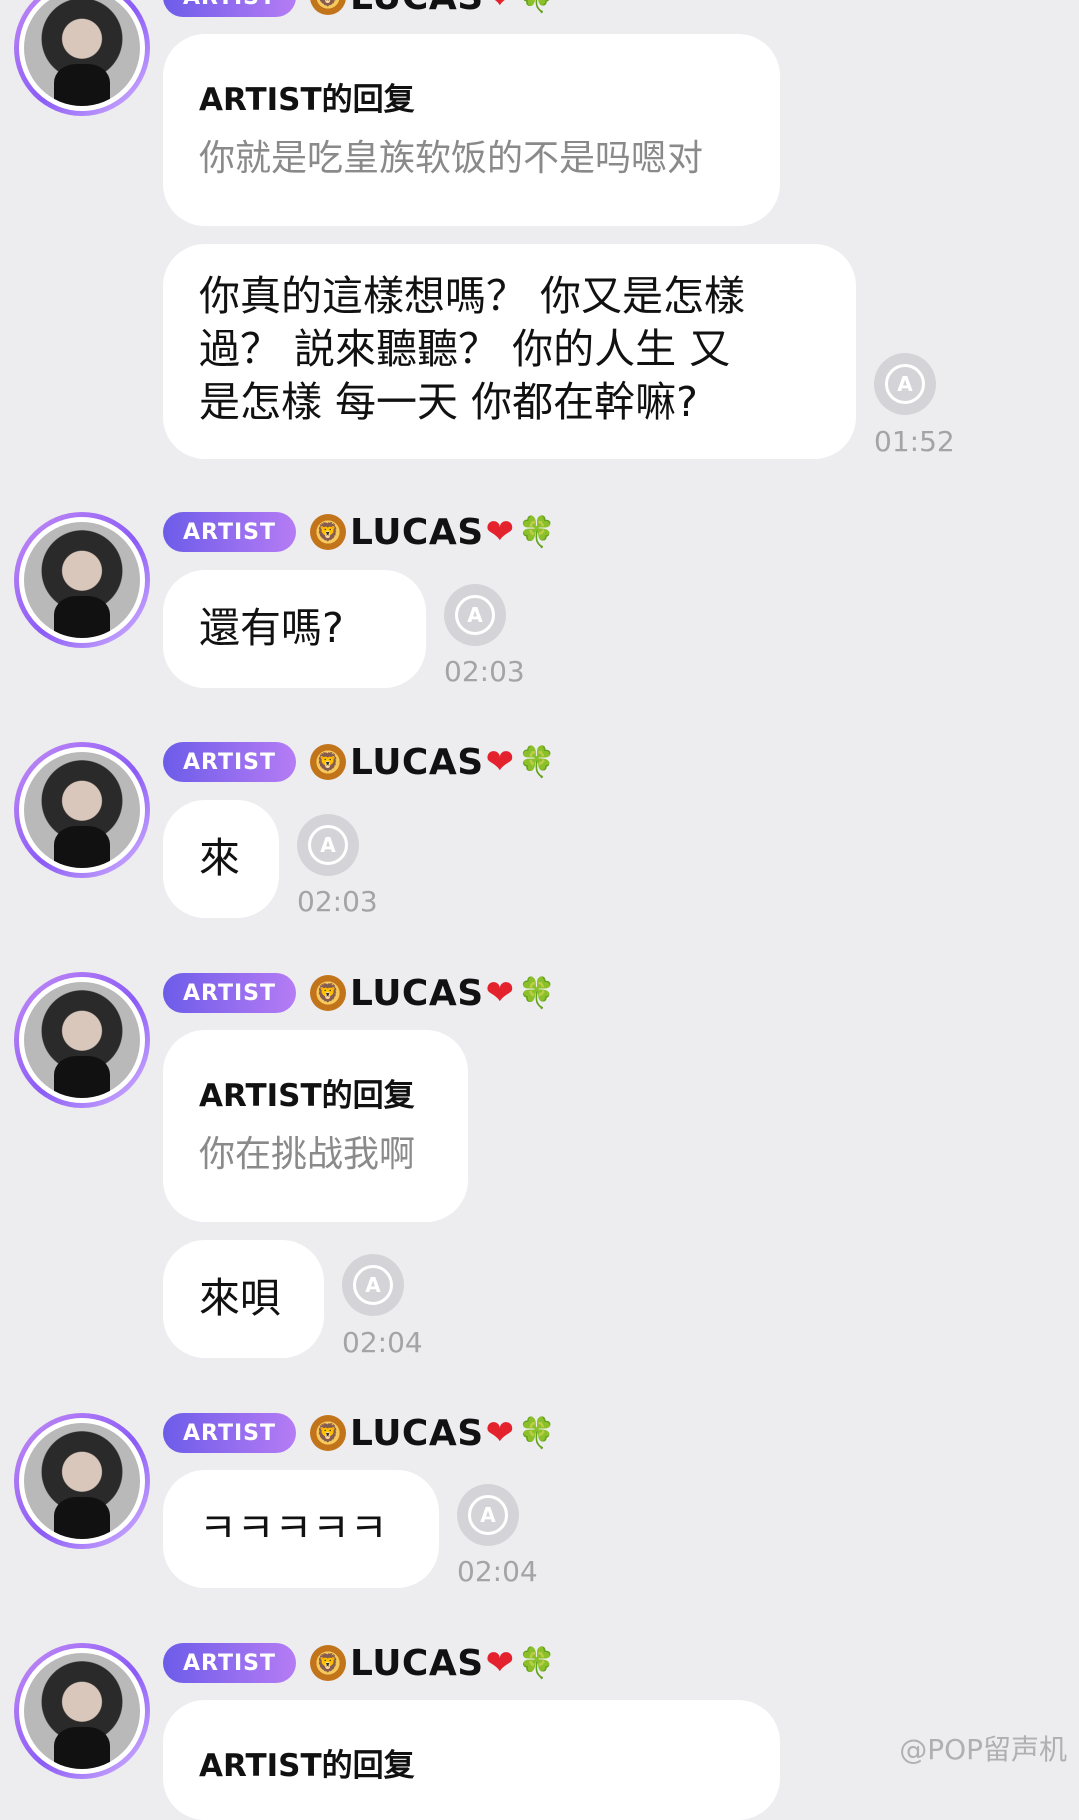 The width and height of the screenshot is (1079, 1820). I want to click on watermark: @POP留声机, so click(983, 1749).